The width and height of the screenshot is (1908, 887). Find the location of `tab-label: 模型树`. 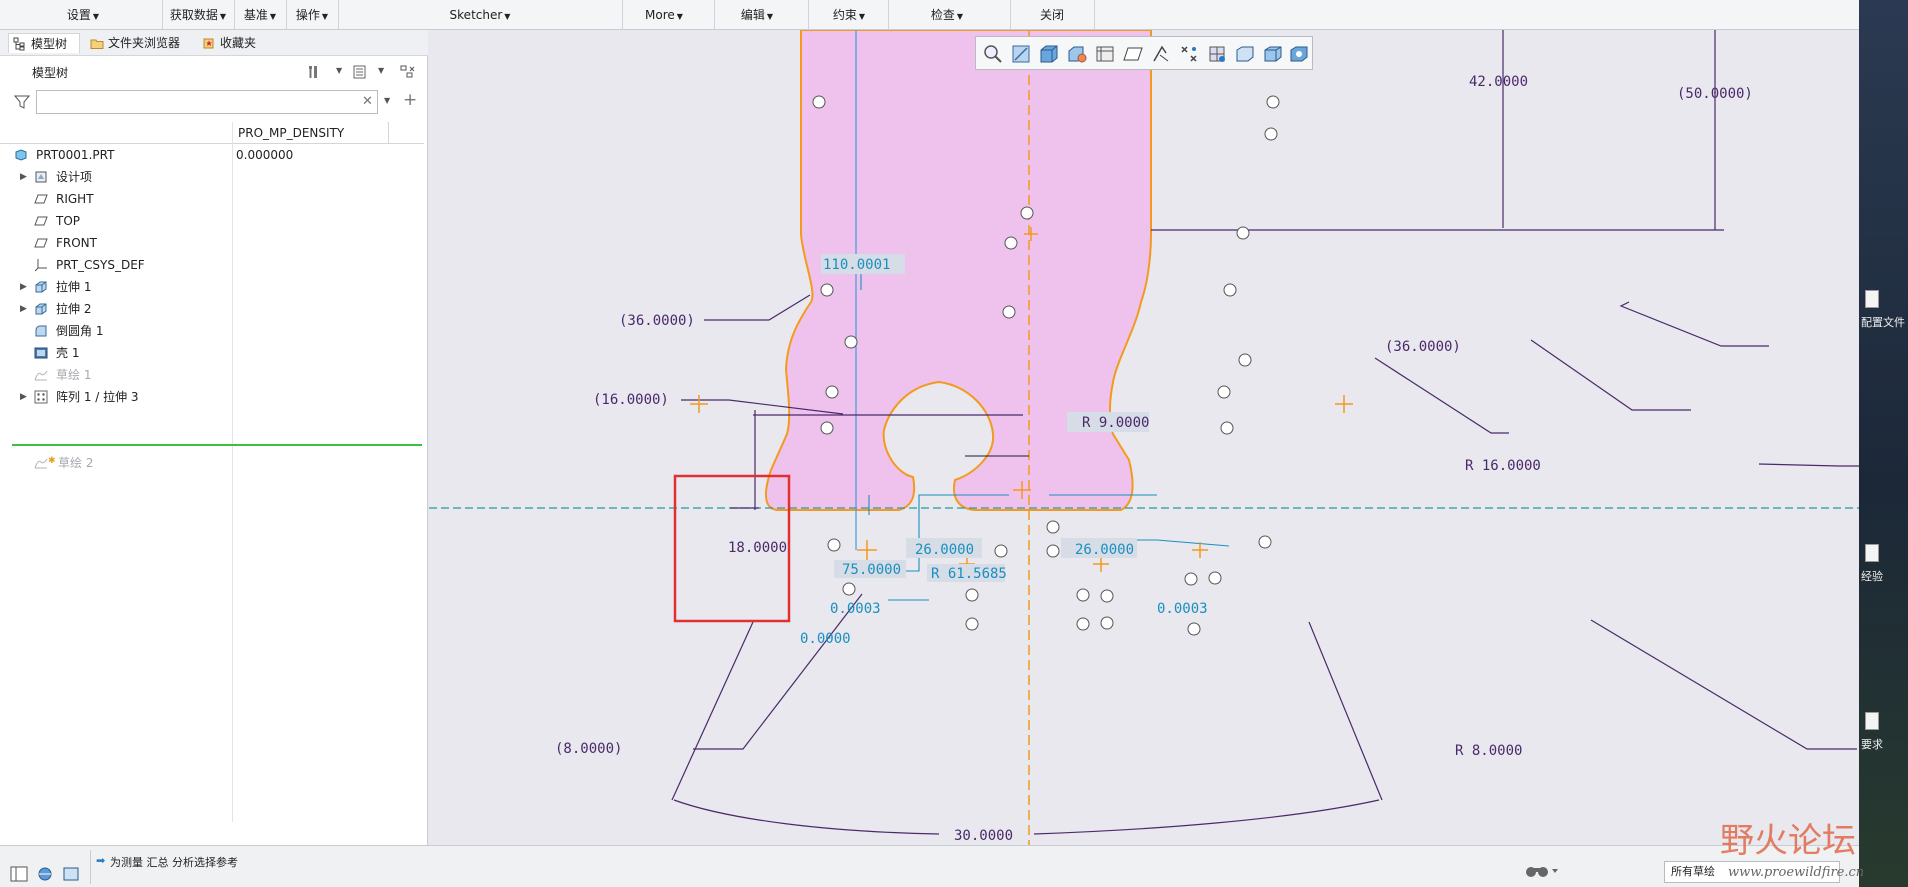

tab-label: 模型树 is located at coordinates (49, 44).